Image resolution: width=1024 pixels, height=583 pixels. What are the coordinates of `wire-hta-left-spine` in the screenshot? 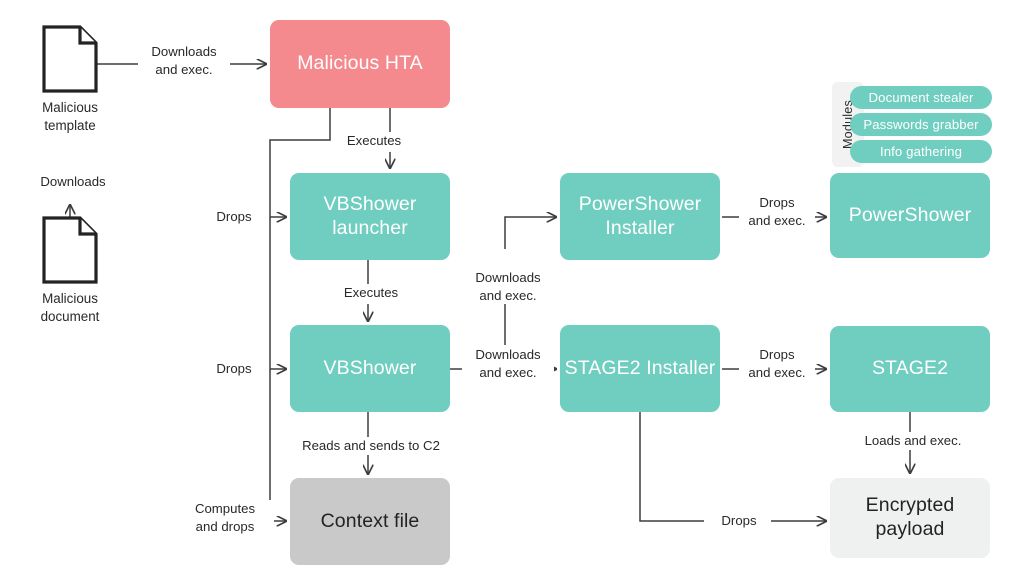 It's located at (300, 314).